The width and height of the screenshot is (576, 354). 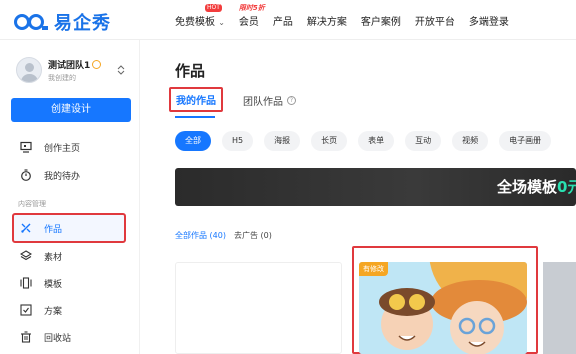 I want to click on checkbox-icon, so click(x=26, y=310).